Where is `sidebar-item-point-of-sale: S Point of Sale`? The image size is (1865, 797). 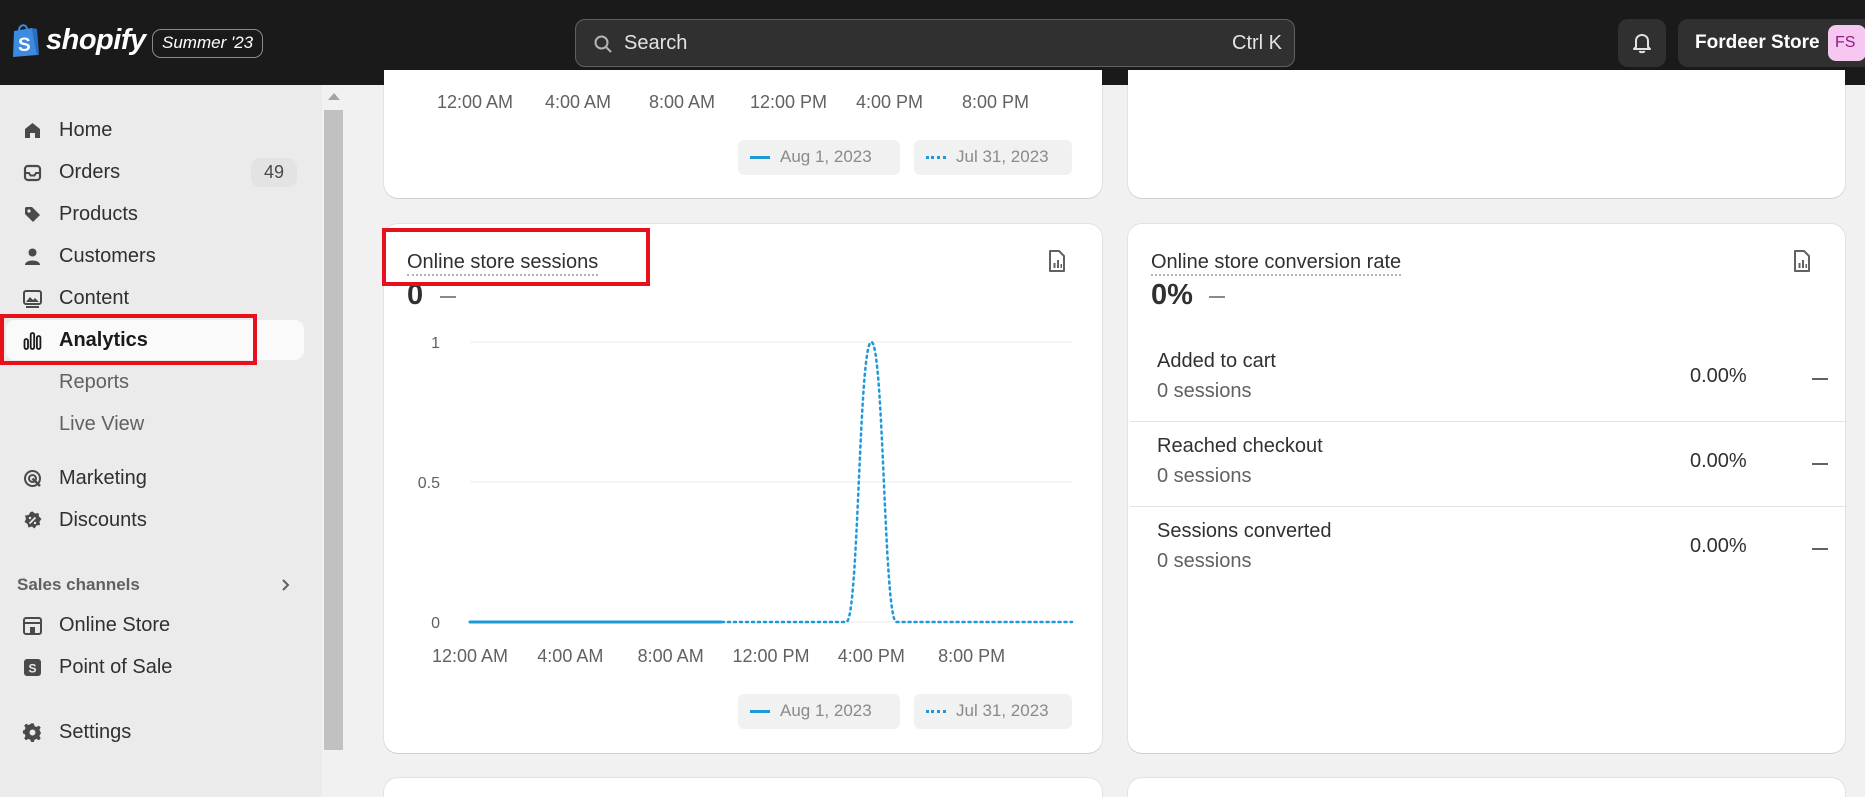
sidebar-item-point-of-sale: S Point of Sale is located at coordinates (155, 667).